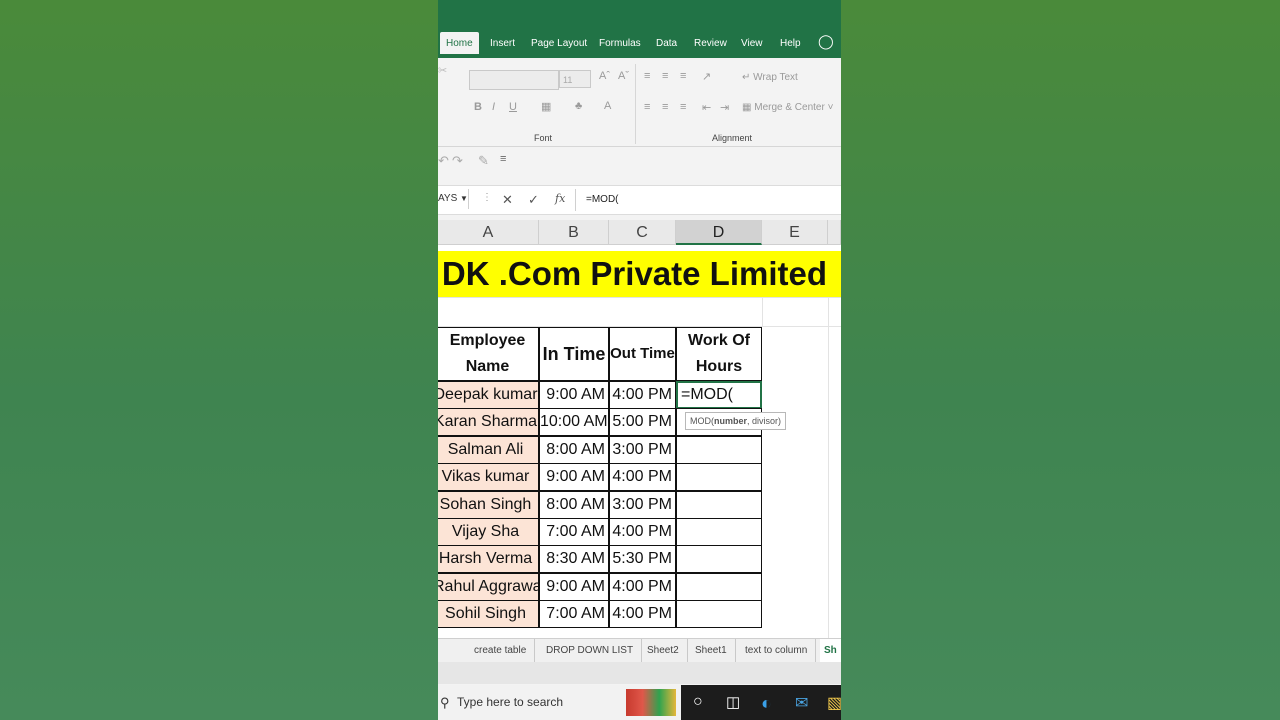 This screenshot has height=720, width=1280. I want to click on italic-button: I, so click(493, 107).